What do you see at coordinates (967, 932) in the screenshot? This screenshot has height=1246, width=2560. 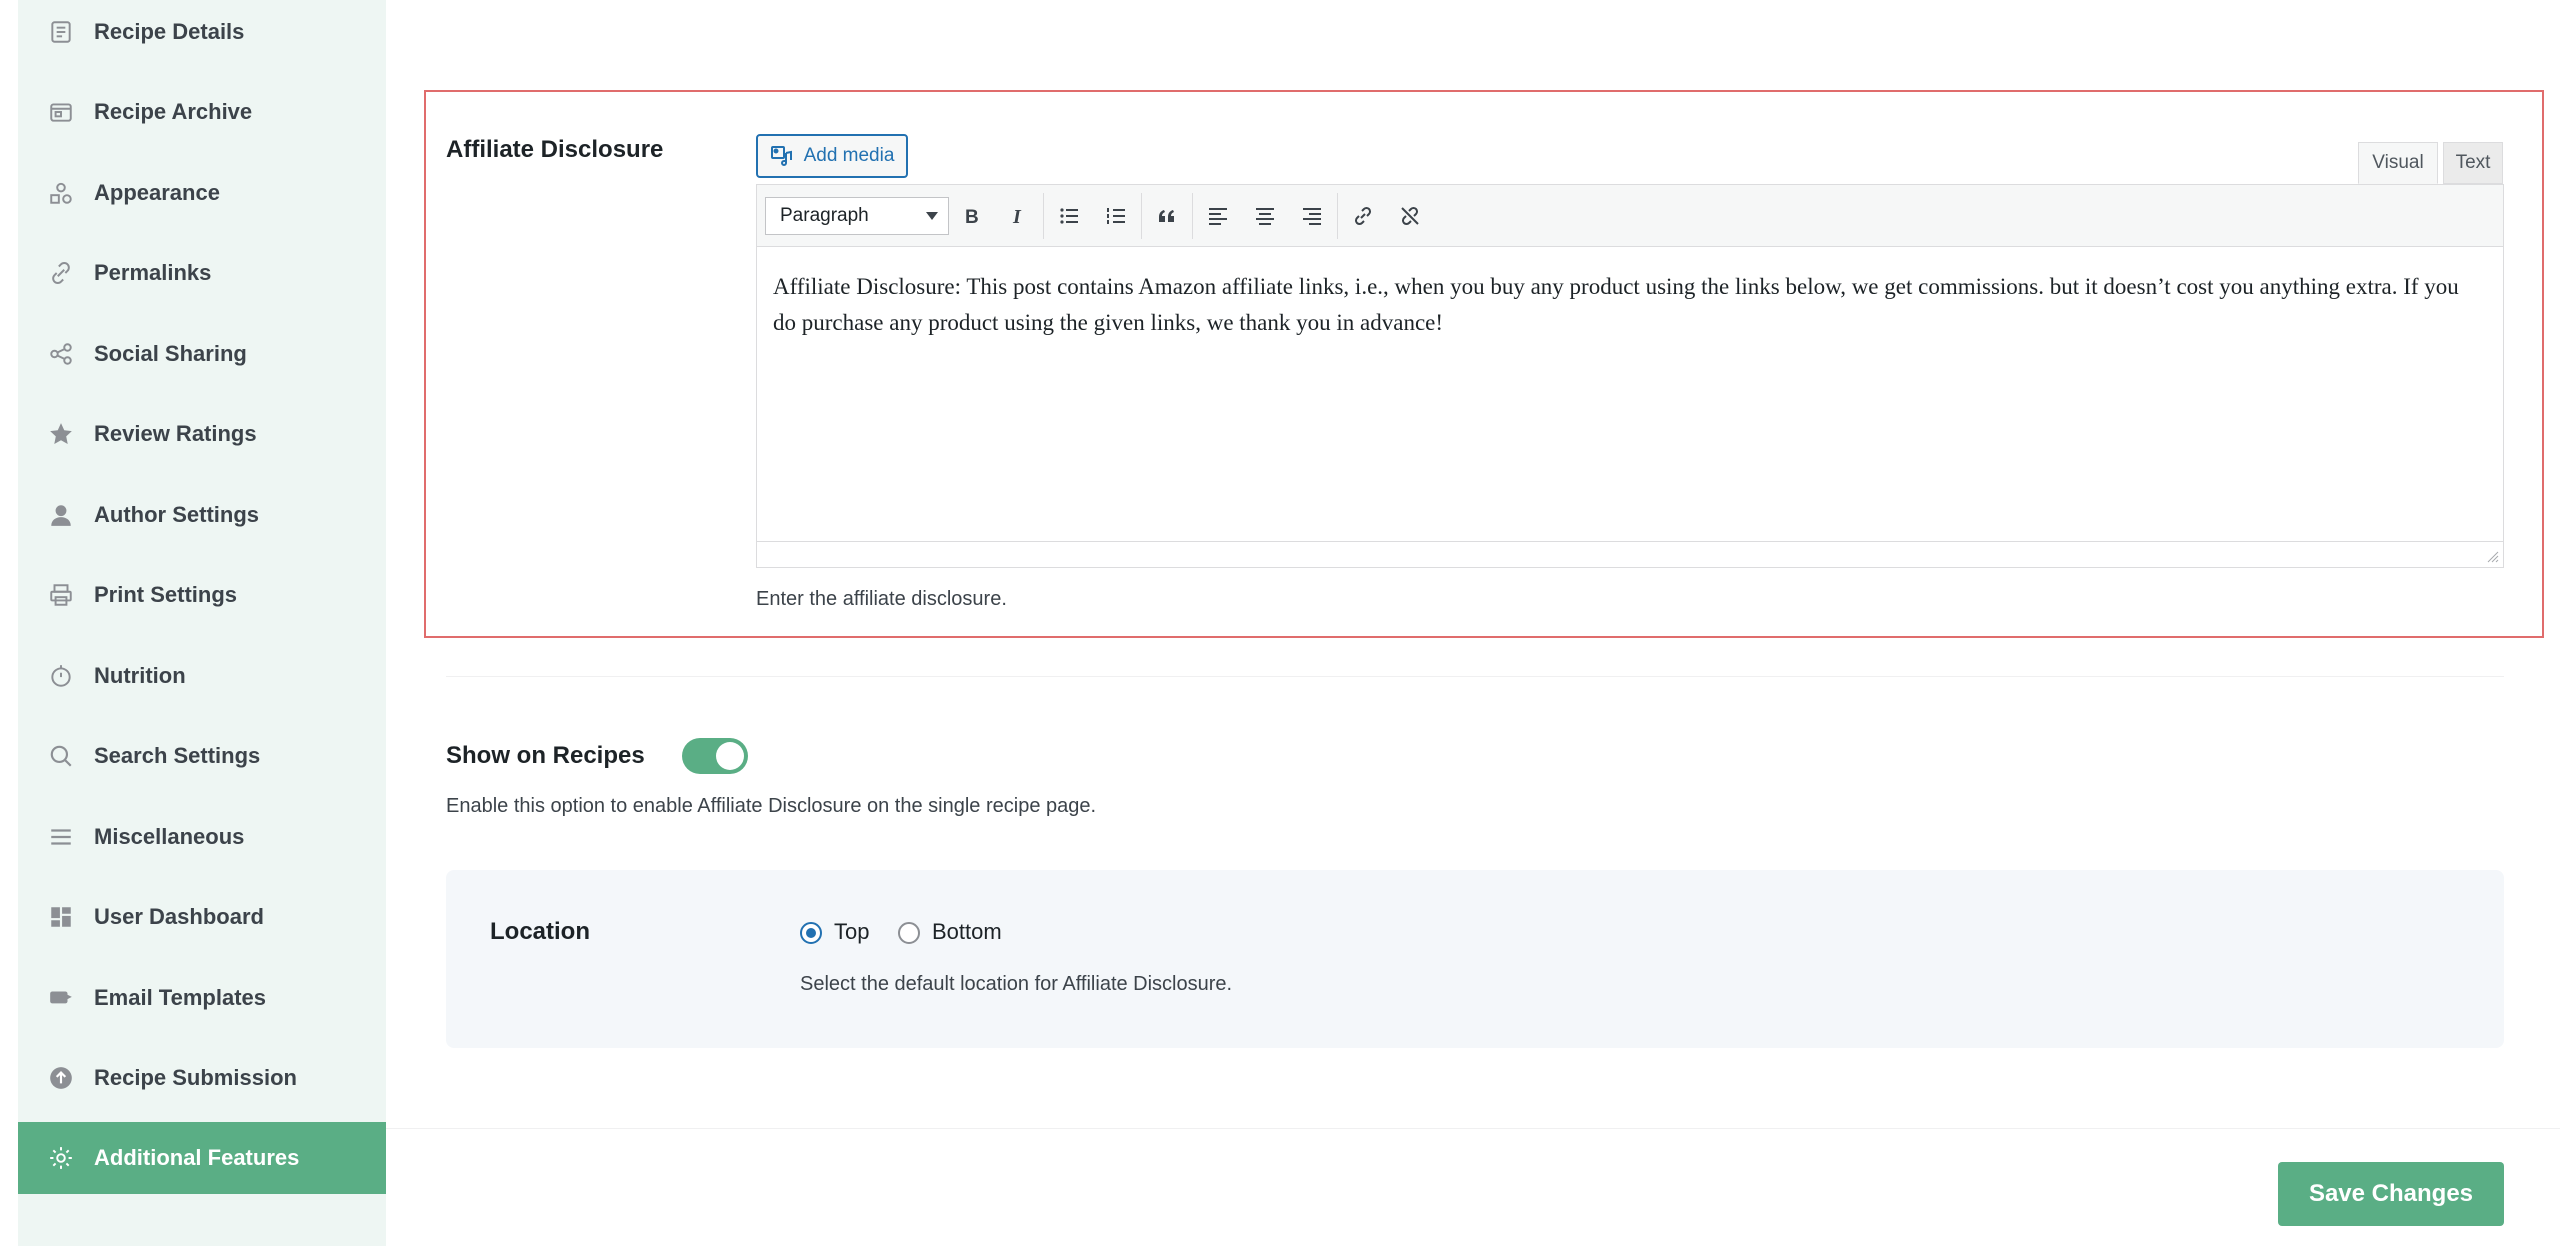 I see `location-bottom-label: Bottom` at bounding box center [967, 932].